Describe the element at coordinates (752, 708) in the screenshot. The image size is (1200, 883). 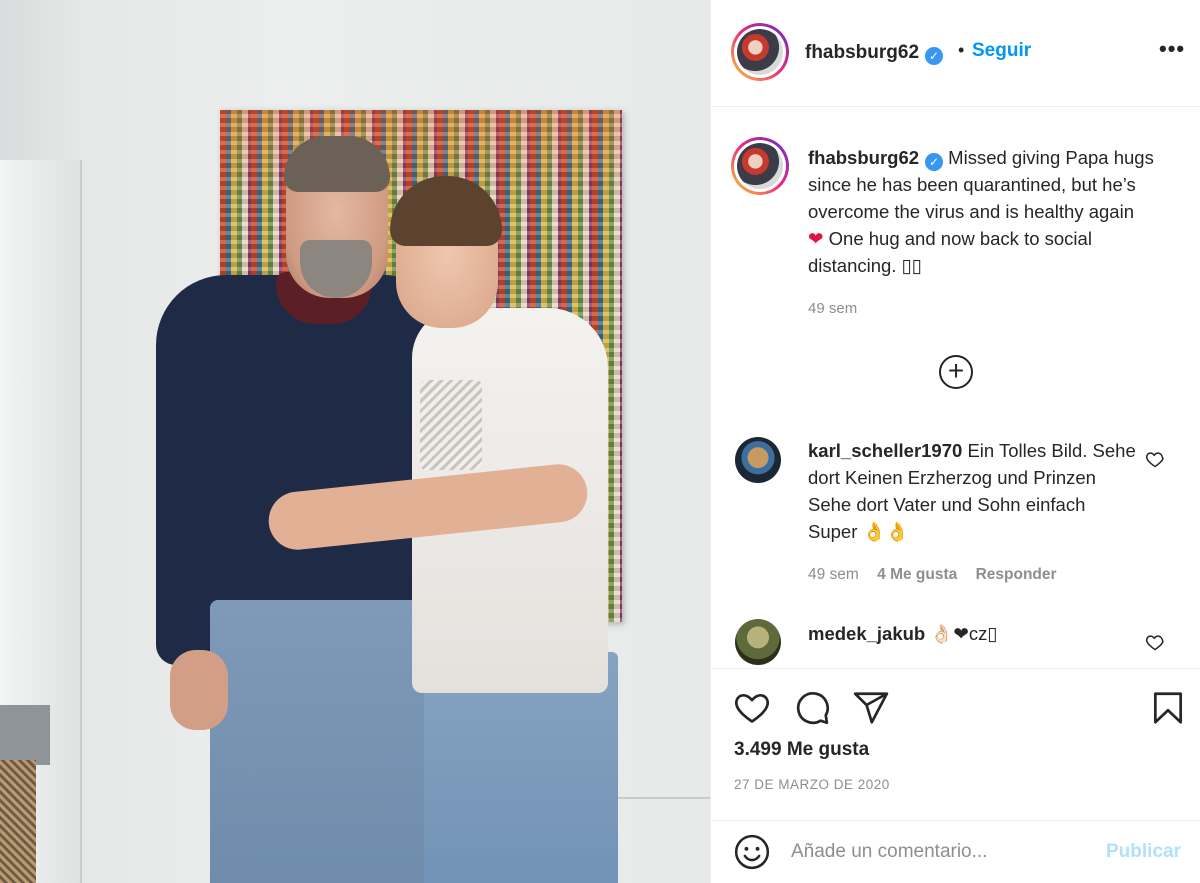
I see `heart-icon` at that location.